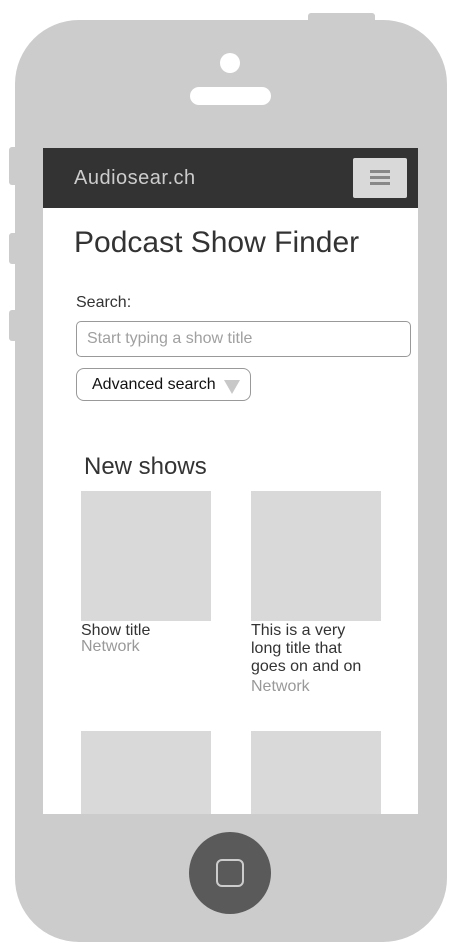 The image size is (465, 950). What do you see at coordinates (243, 339) in the screenshot?
I see `search-input` at bounding box center [243, 339].